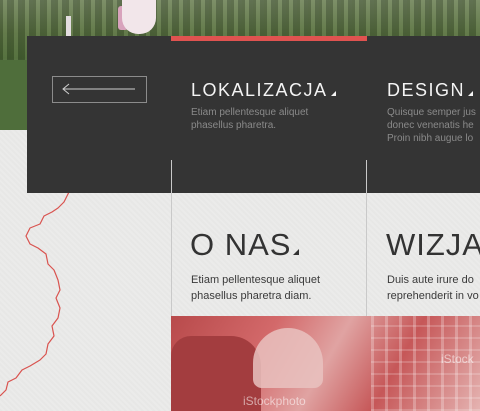 Image resolution: width=480 pixels, height=411 pixels. Describe the element at coordinates (426, 90) in the screenshot. I see `nav-item-label: DESIGN` at that location.